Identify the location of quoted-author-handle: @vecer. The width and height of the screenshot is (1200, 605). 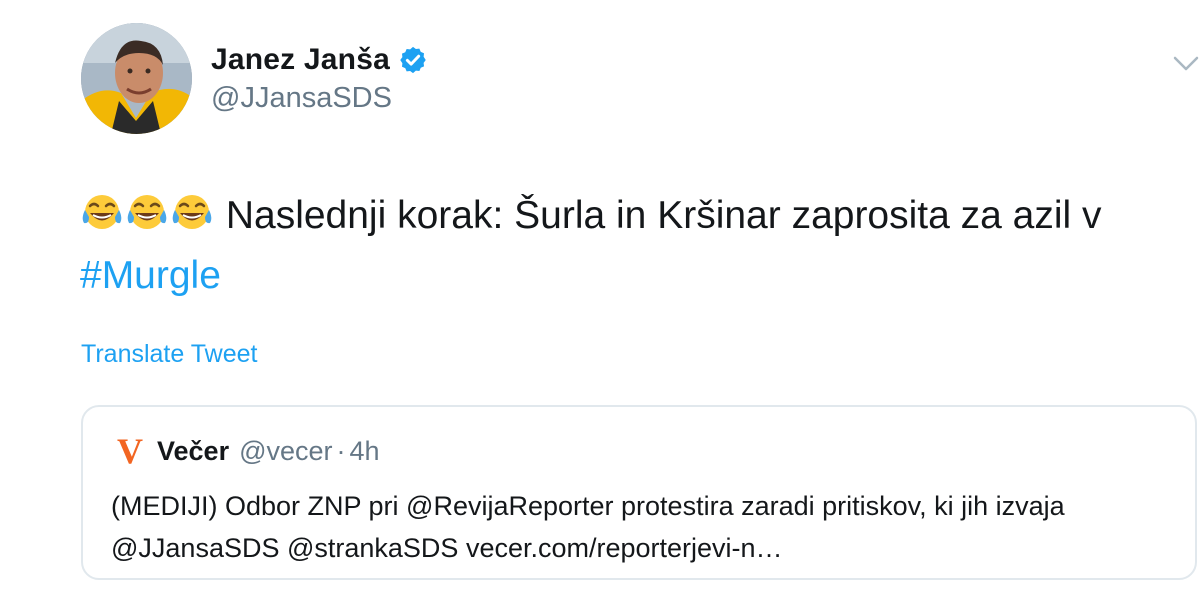
(286, 450).